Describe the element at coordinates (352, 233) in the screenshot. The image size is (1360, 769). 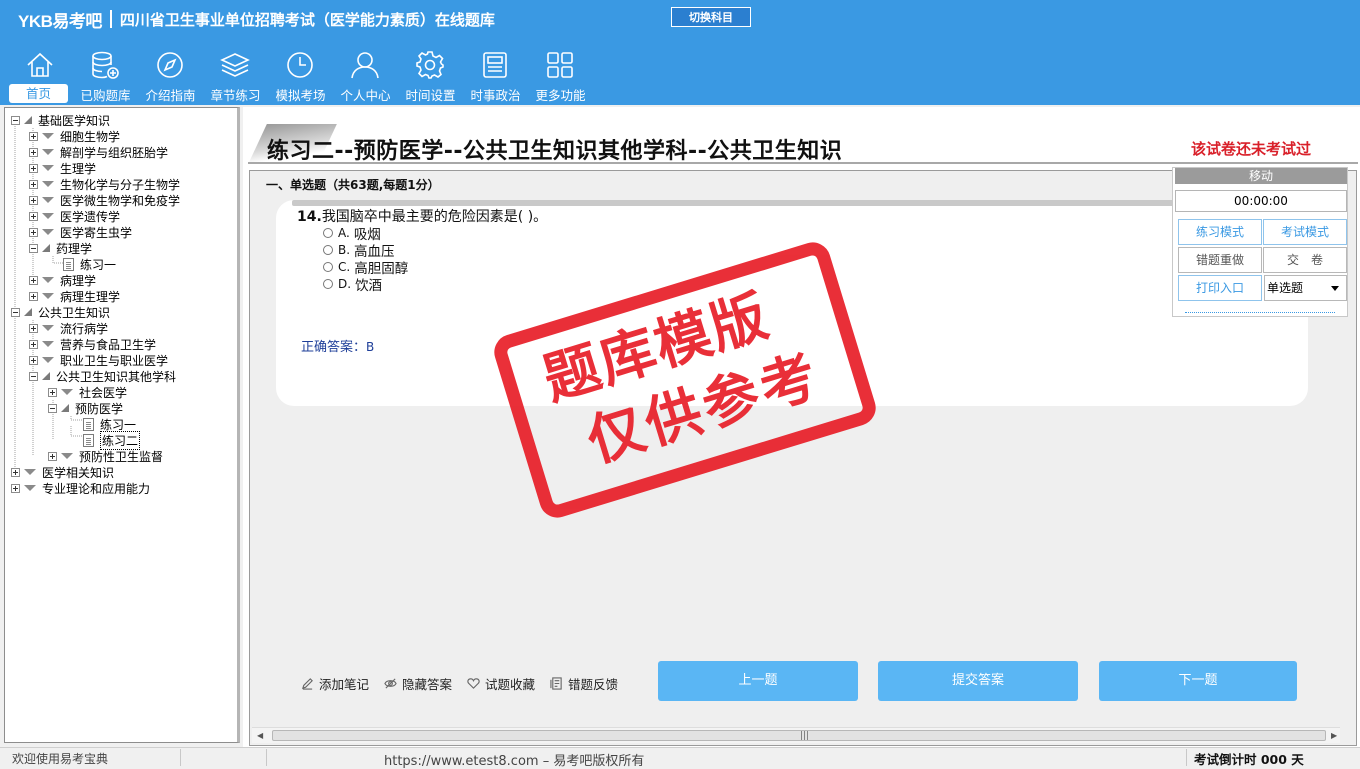
I see `option-a: A. 吸烟` at that location.